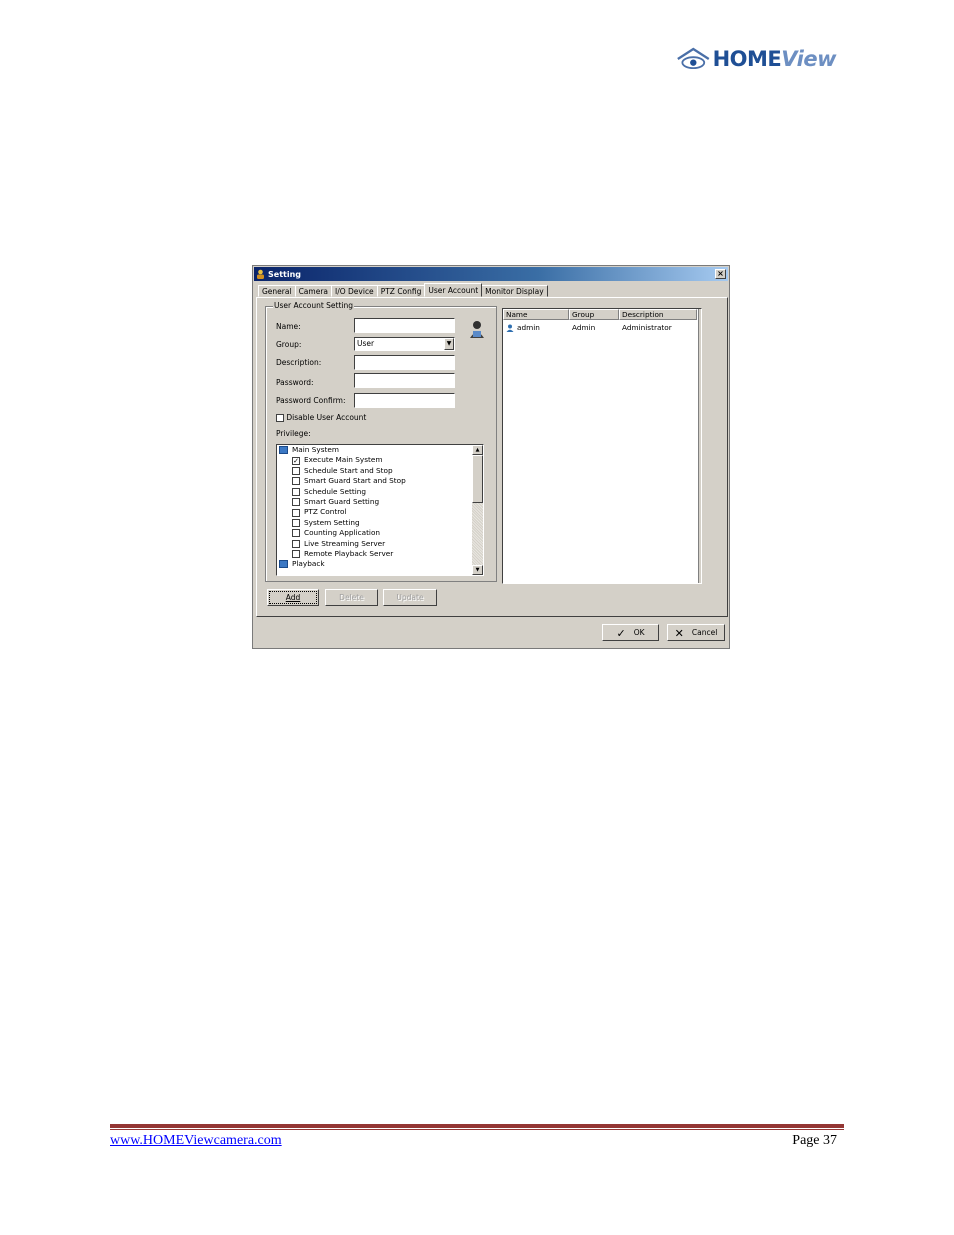 This screenshot has width=954, height=1235. I want to click on tab-general: General, so click(277, 291).